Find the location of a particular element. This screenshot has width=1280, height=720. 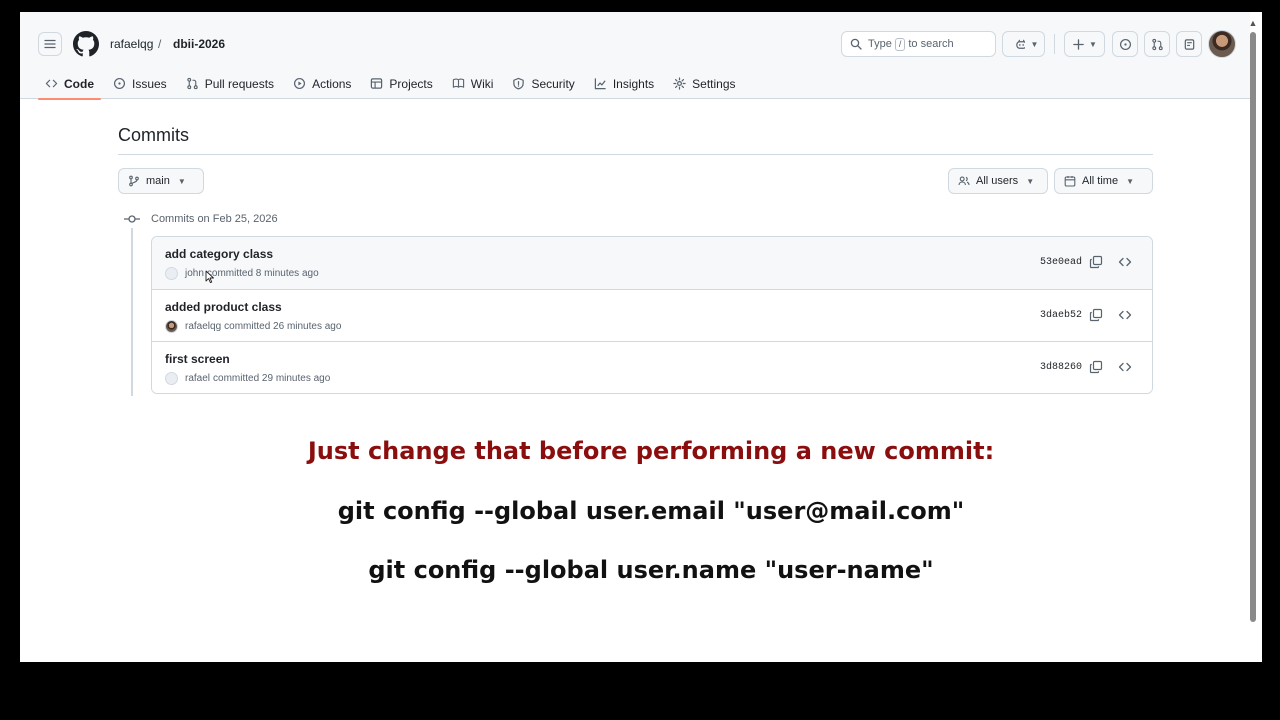

commit-message: added product class is located at coordinates (223, 307).